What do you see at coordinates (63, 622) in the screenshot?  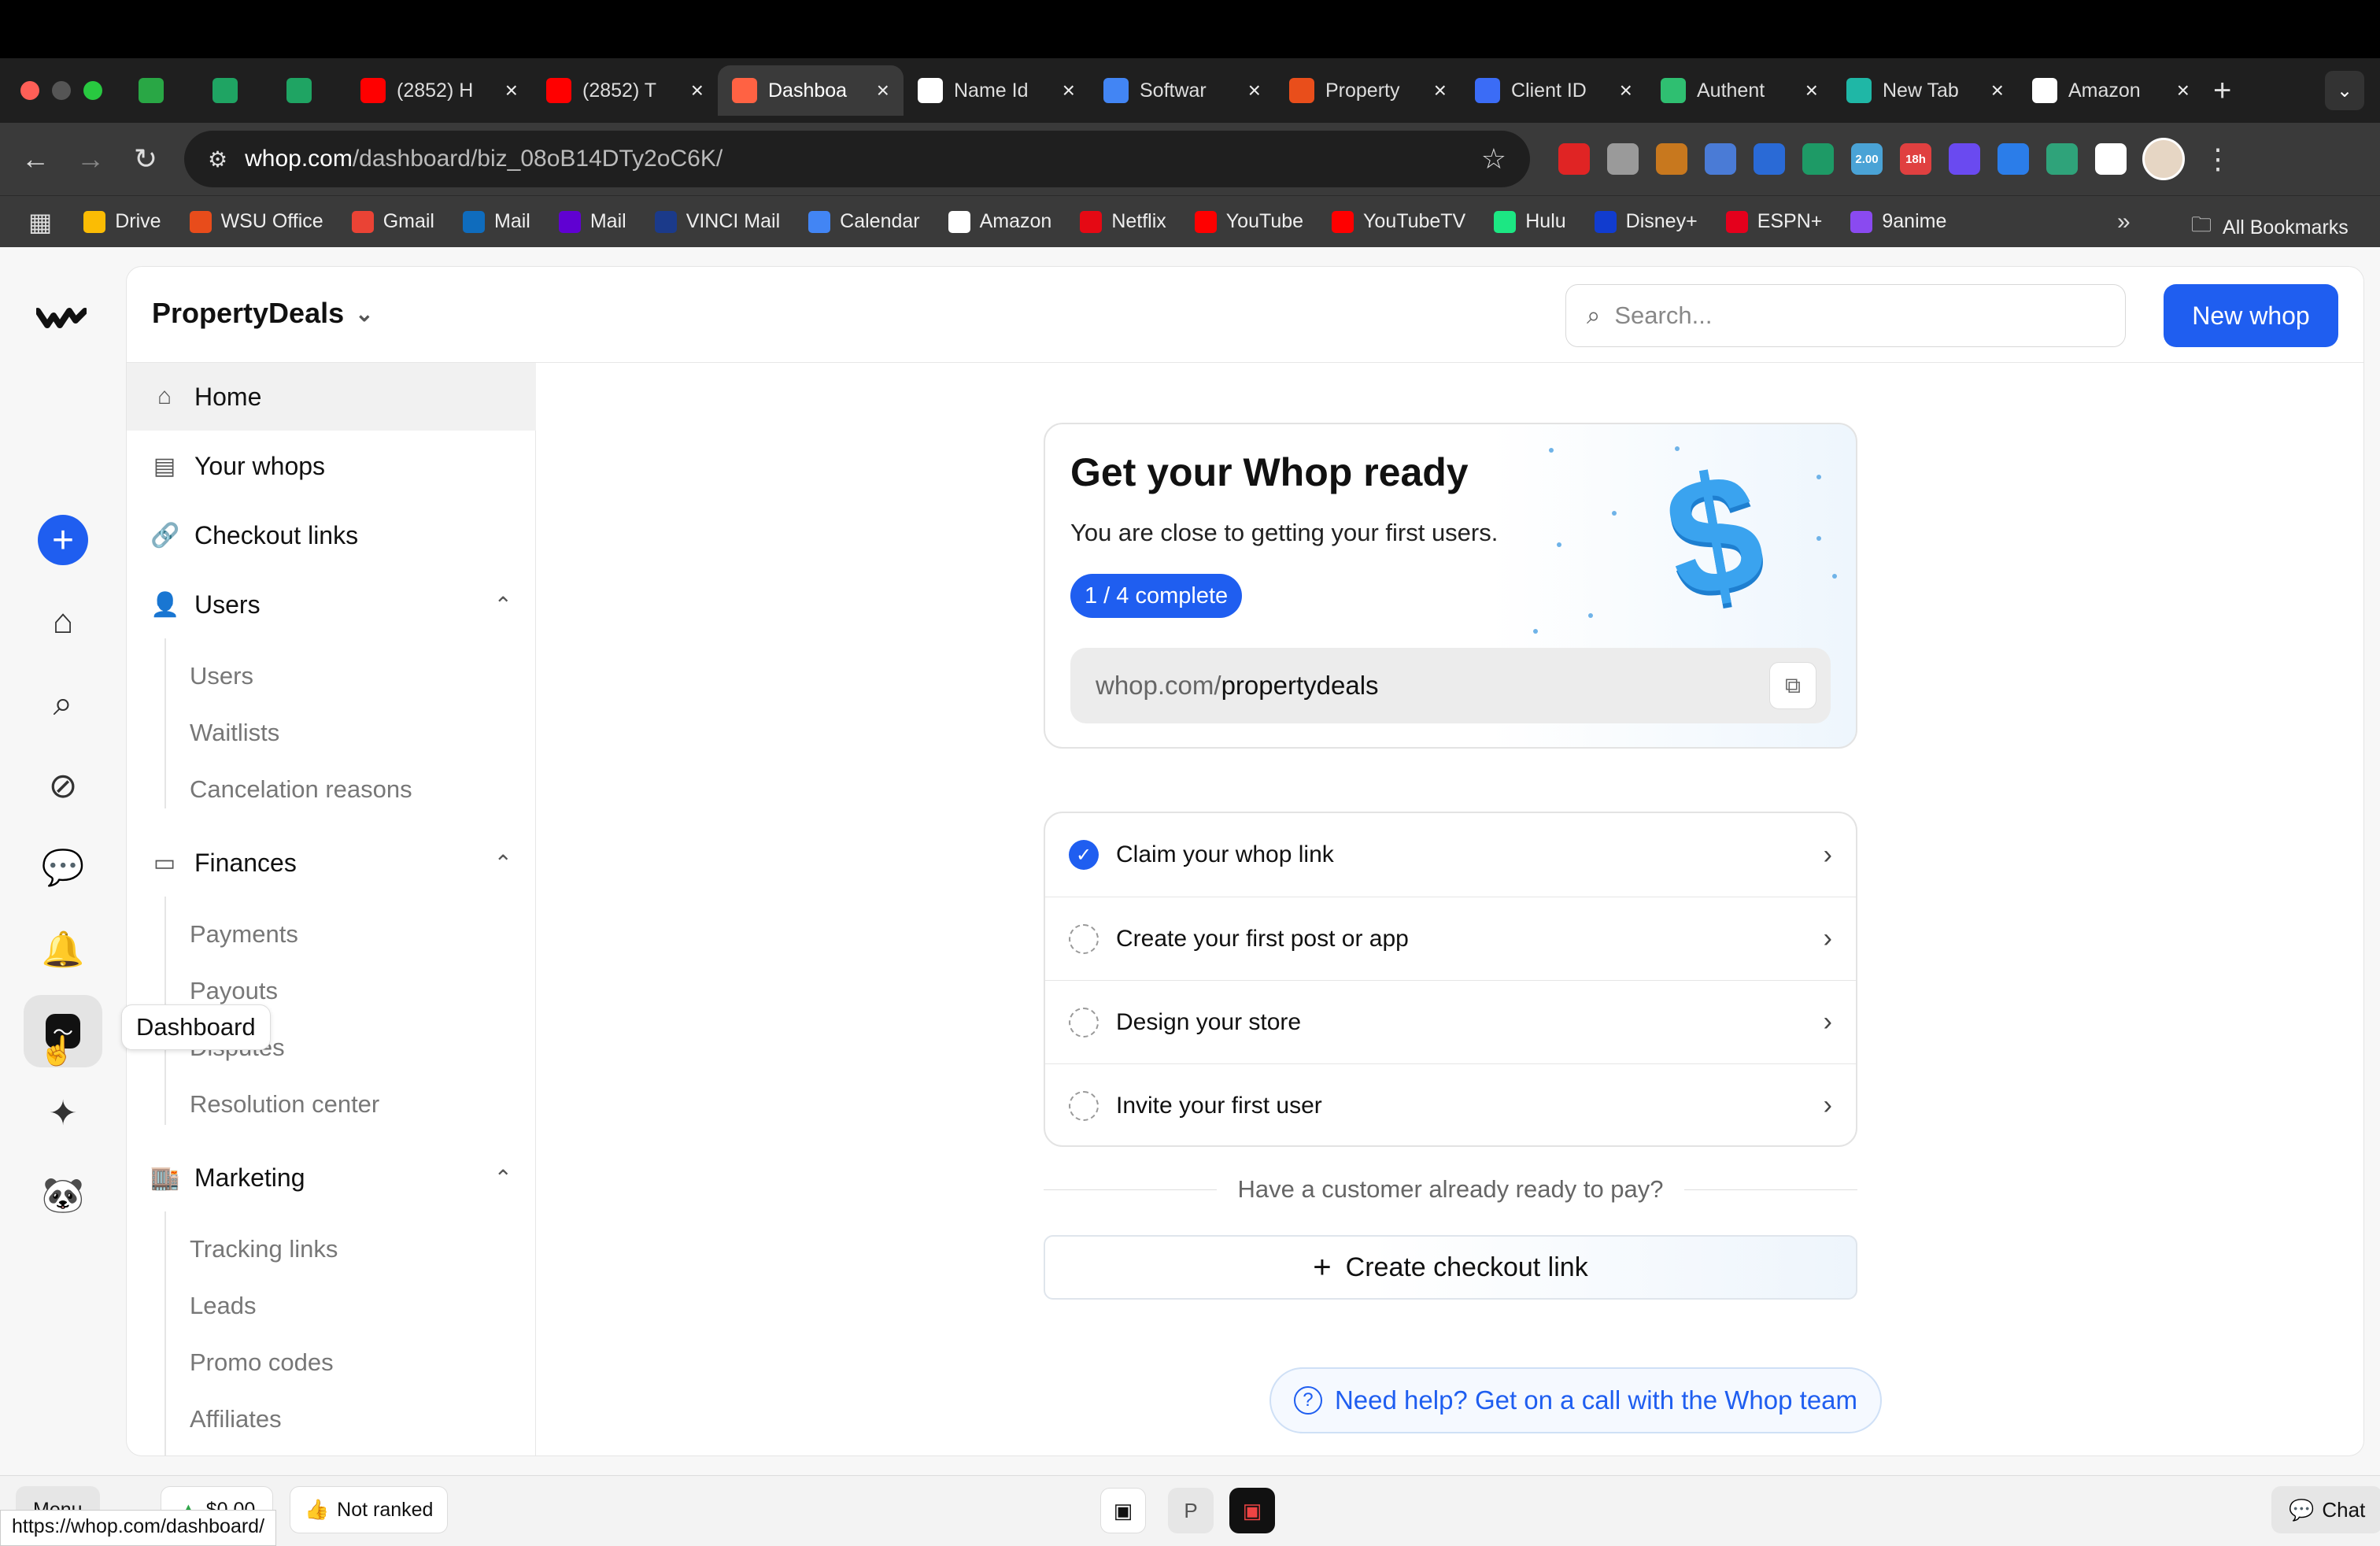 I see `home-icon: ⌂` at bounding box center [63, 622].